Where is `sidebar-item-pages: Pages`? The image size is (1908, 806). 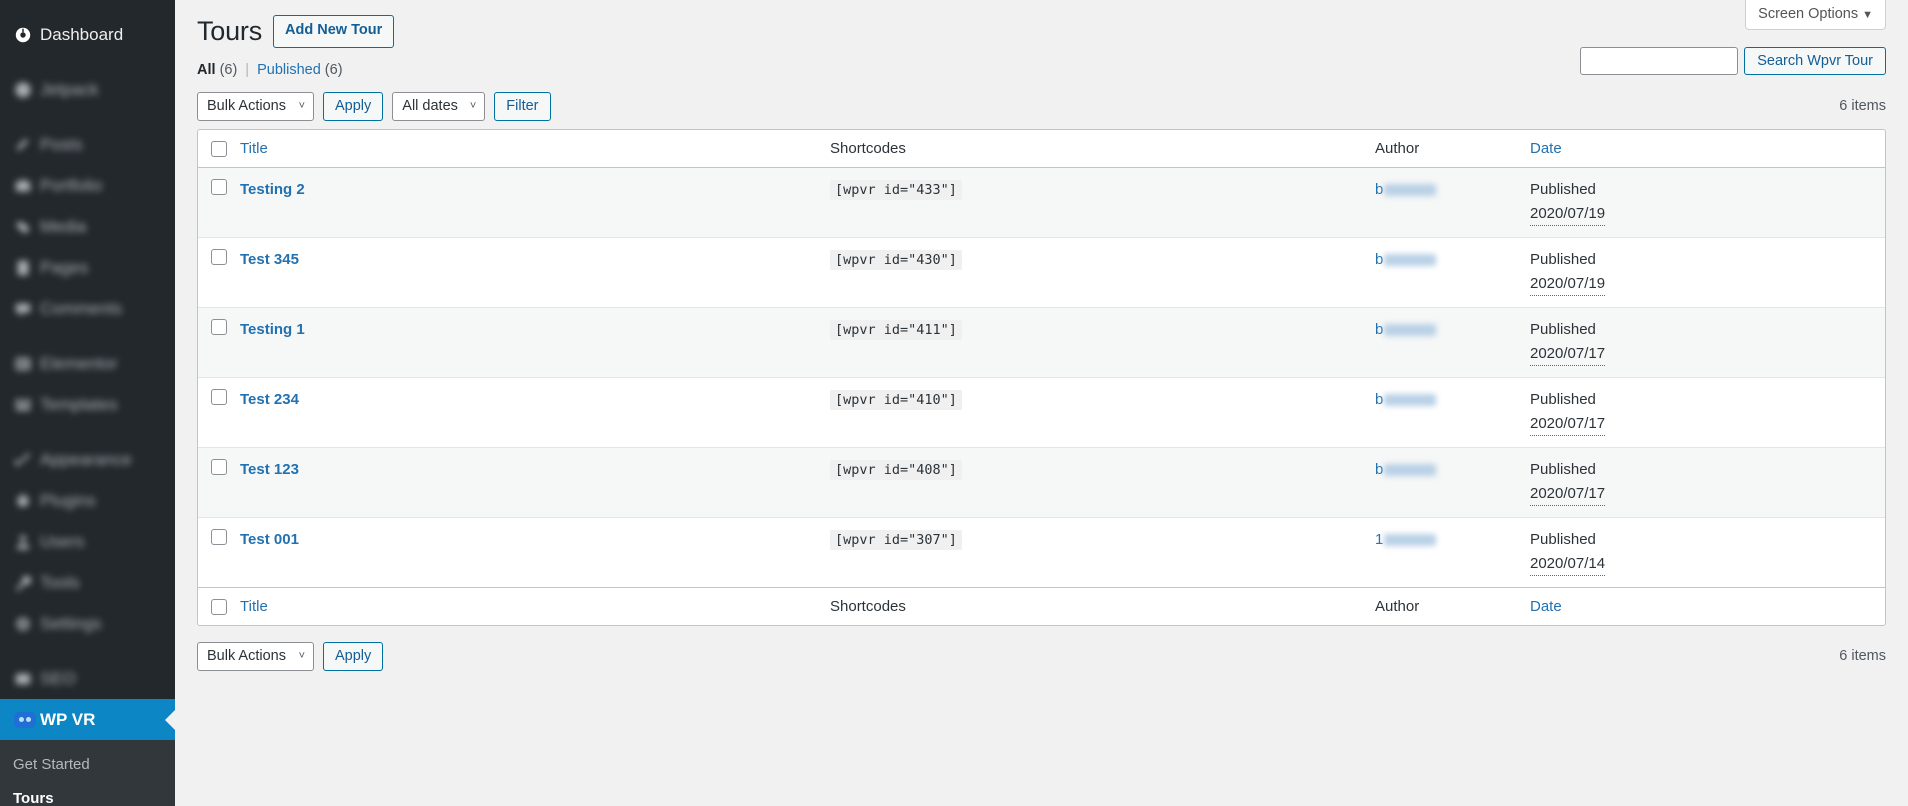 sidebar-item-pages: Pages is located at coordinates (87, 267).